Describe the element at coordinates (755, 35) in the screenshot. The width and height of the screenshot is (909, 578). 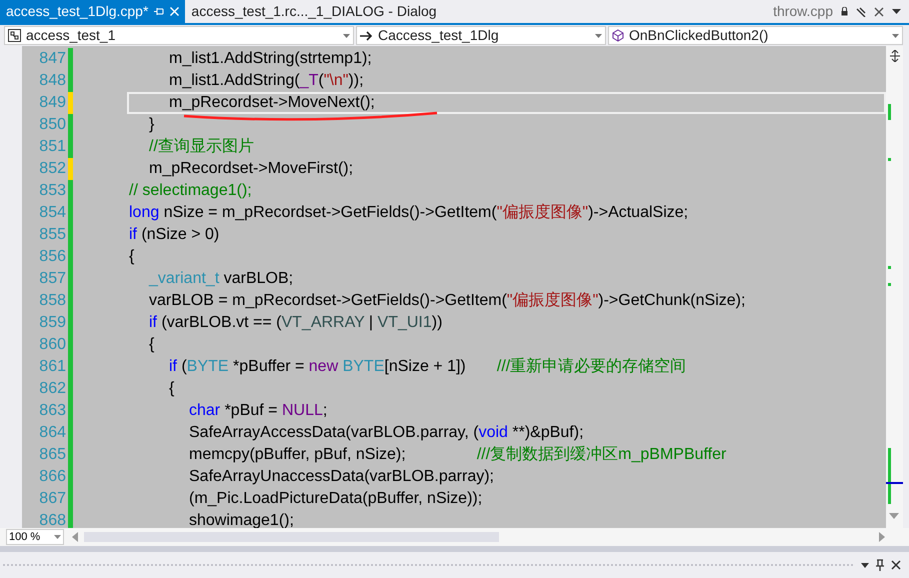
I see `navigation-dropdown: OnBnClickedButton2()` at that location.